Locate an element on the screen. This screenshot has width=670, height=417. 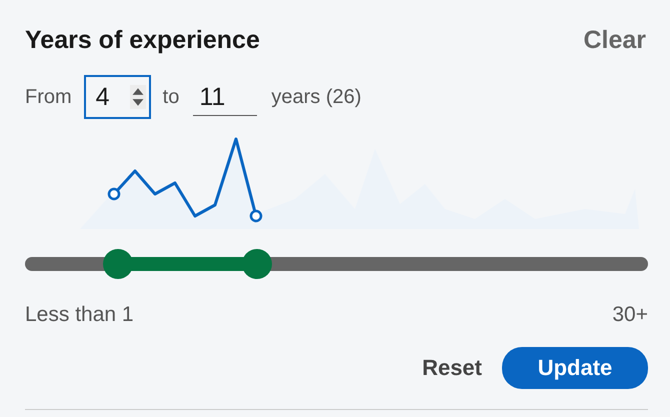
update-button: Update is located at coordinates (575, 368).